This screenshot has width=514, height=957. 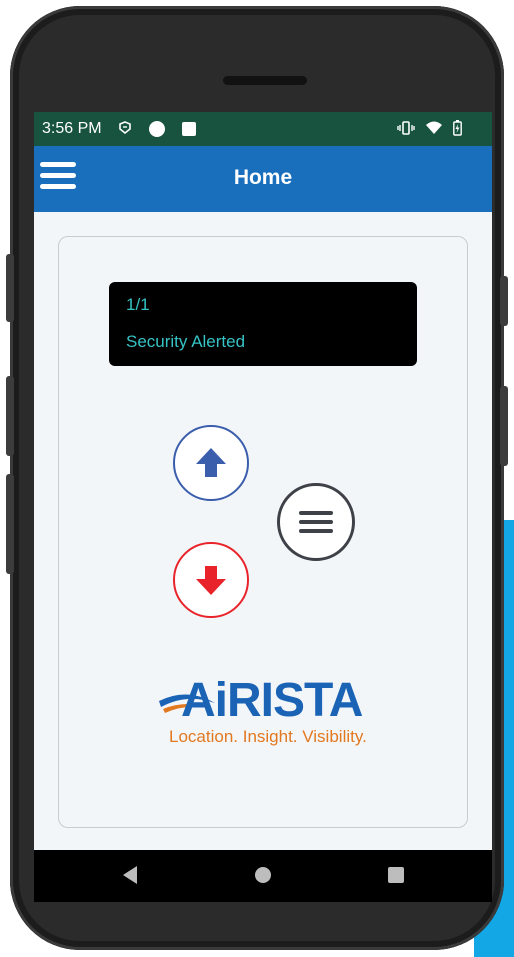 I want to click on home-icon, so click(x=263, y=877).